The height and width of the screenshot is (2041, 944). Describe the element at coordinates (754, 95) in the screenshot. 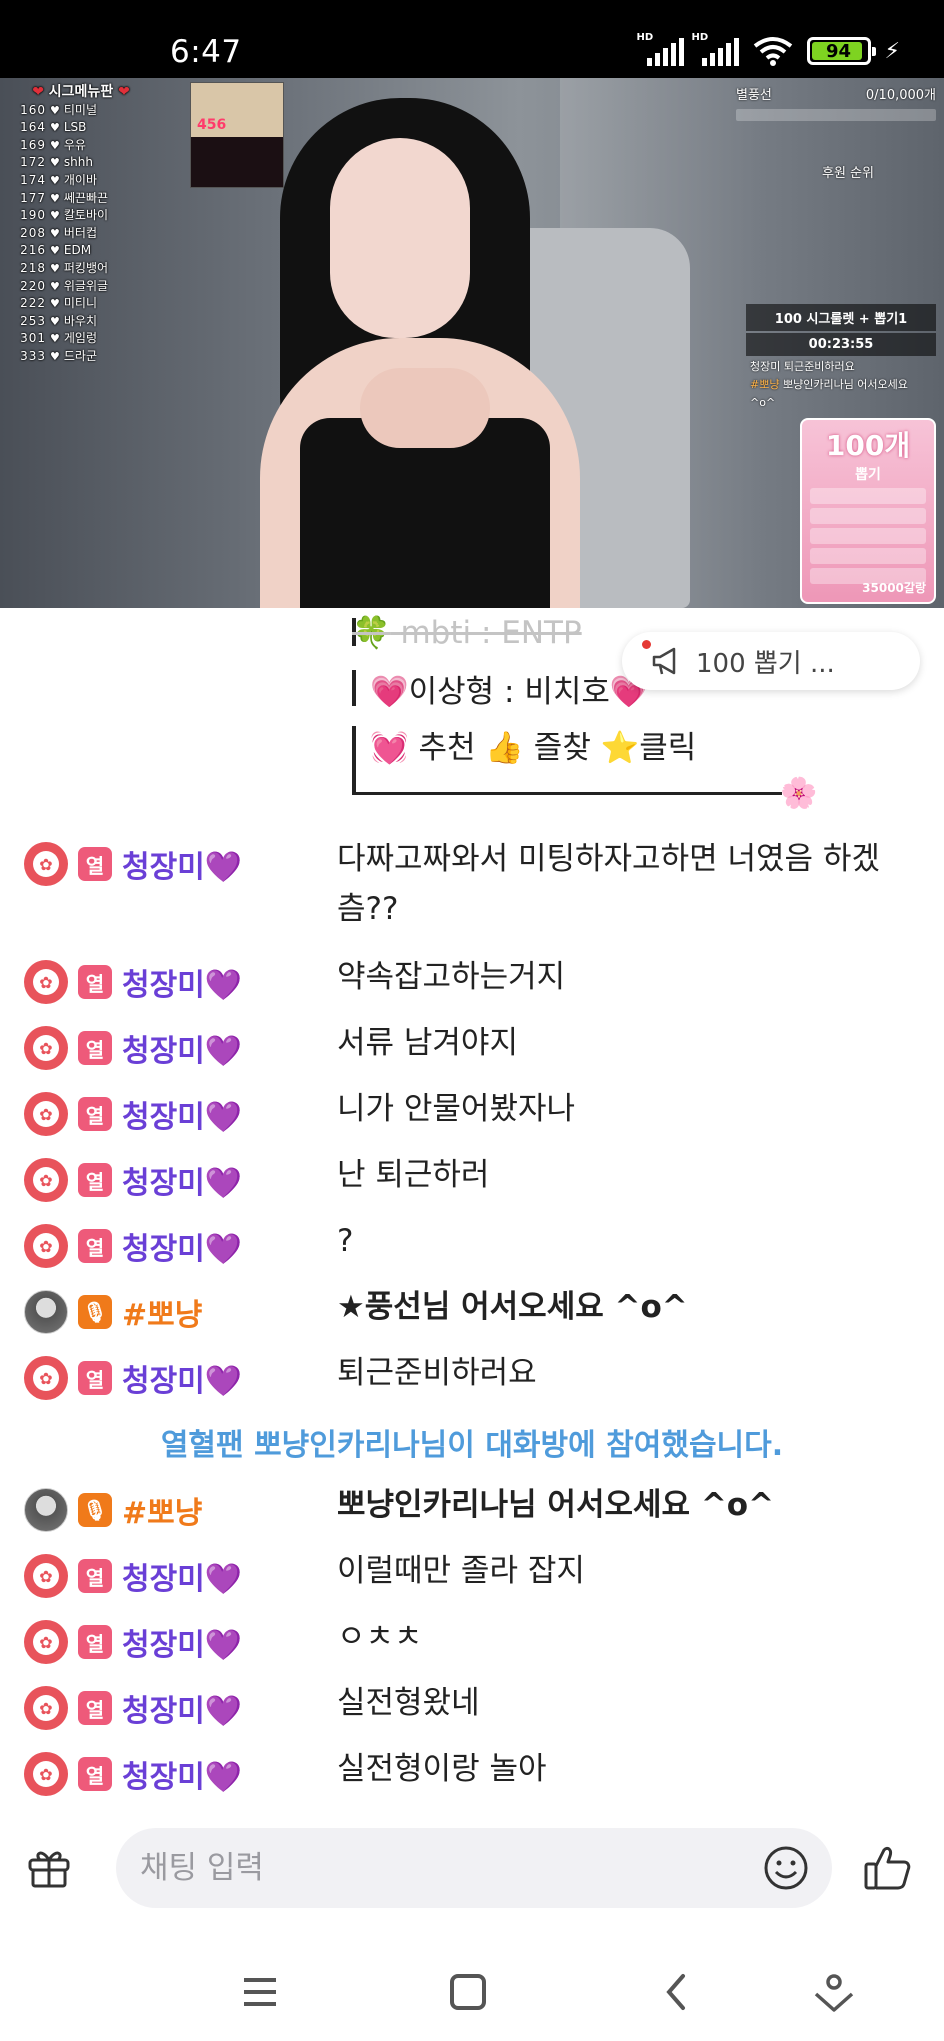

I see `balloon-label: 별풍선` at that location.